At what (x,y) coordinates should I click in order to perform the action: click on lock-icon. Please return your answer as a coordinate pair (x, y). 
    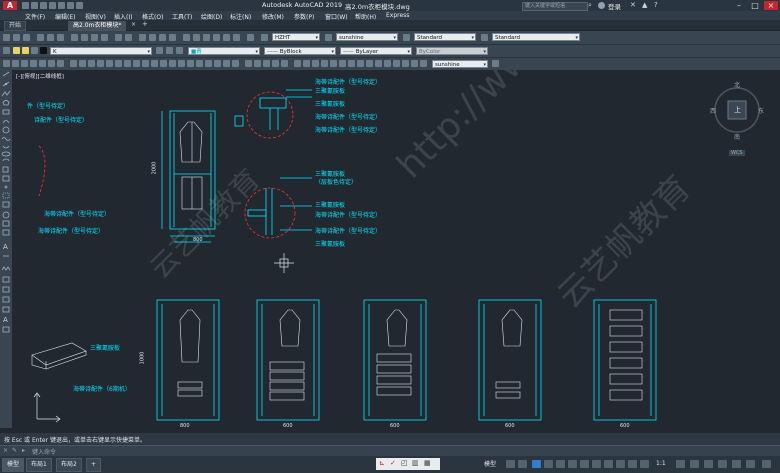
    Looking at the image, I should click on (34, 50).